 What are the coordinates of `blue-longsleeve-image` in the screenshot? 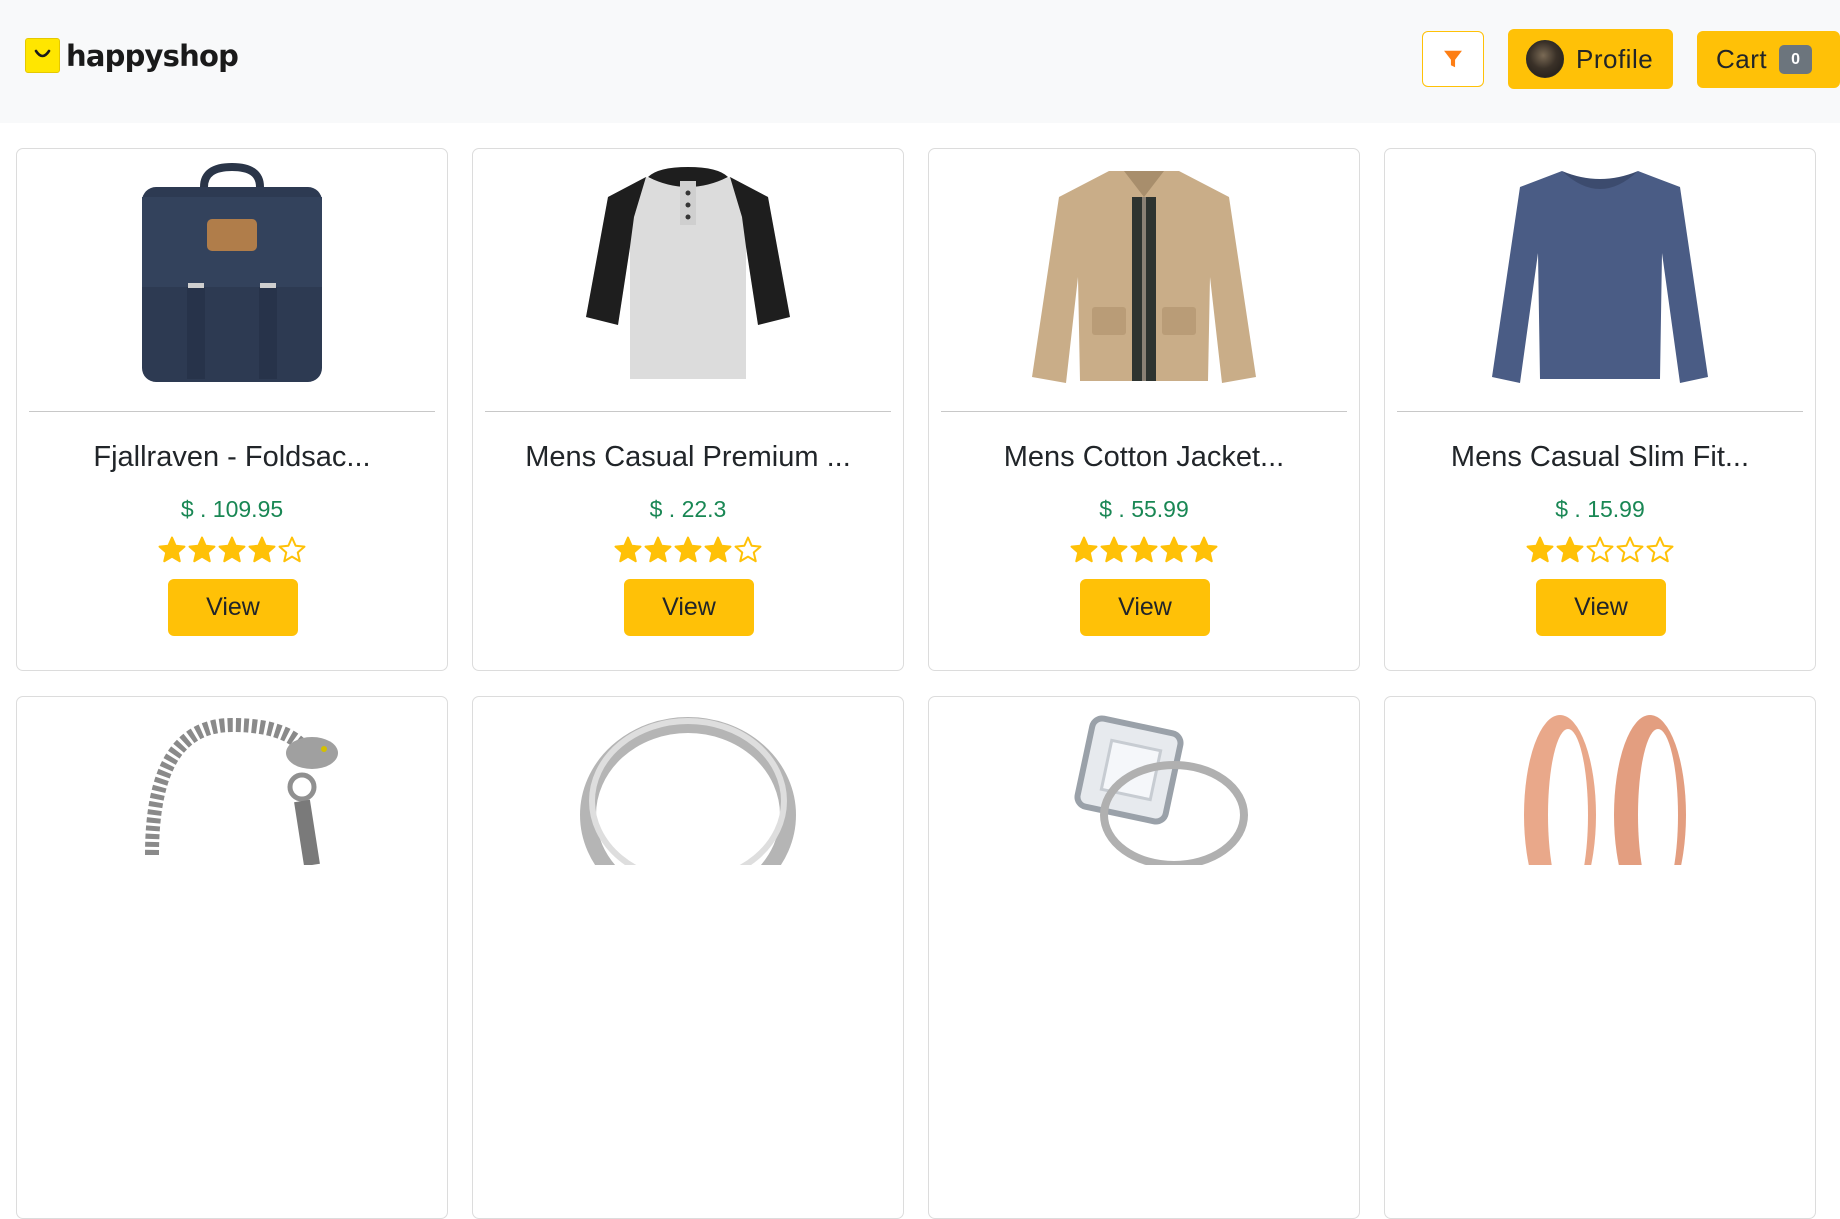 It's located at (1600, 273).